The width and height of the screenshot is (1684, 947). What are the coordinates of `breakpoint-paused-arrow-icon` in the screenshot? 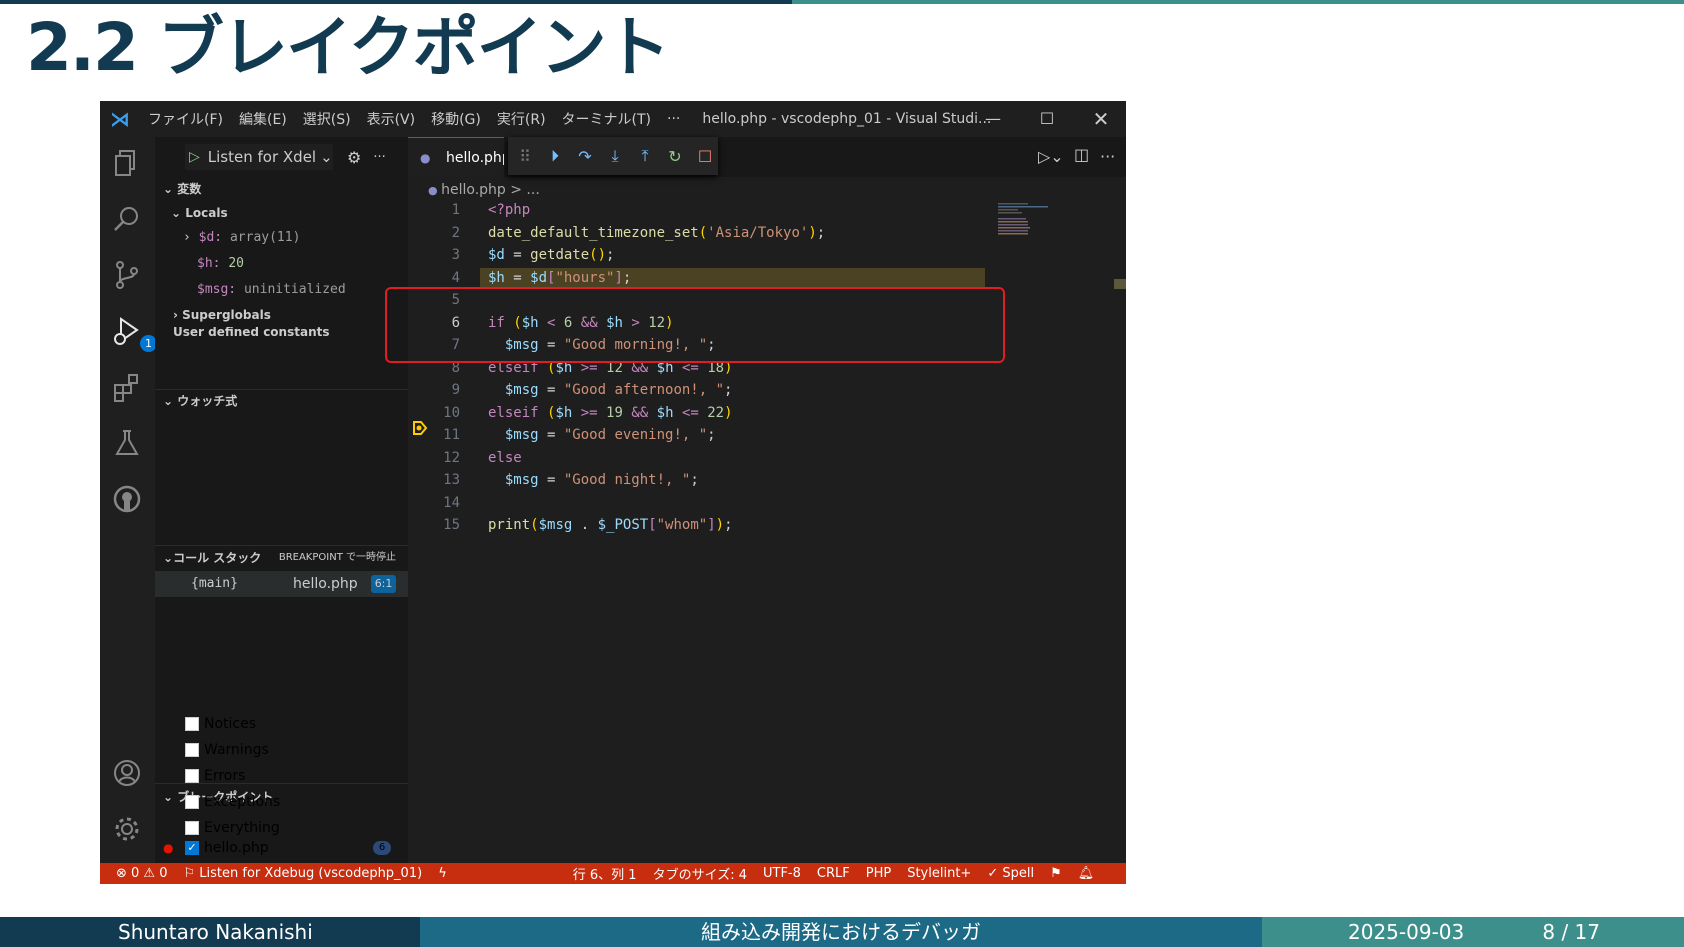 It's located at (420, 428).